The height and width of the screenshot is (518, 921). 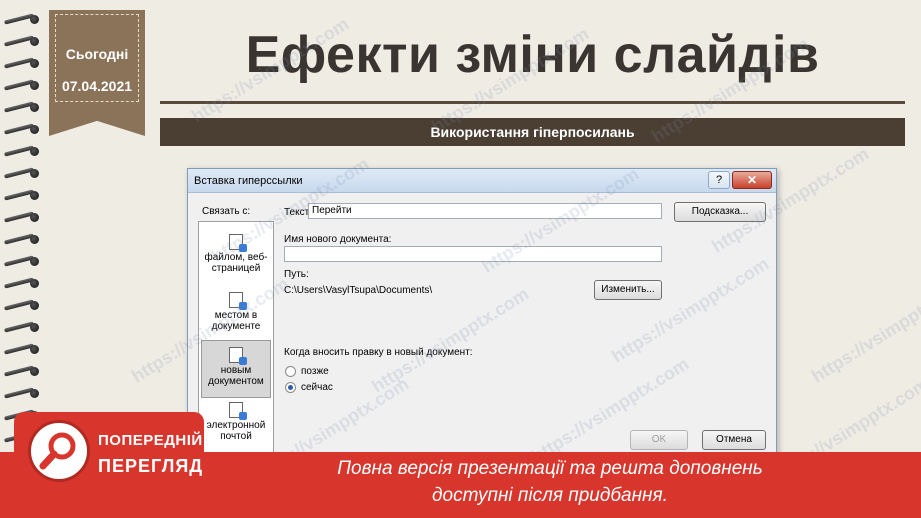 I want to click on radio-later, so click(x=290, y=371).